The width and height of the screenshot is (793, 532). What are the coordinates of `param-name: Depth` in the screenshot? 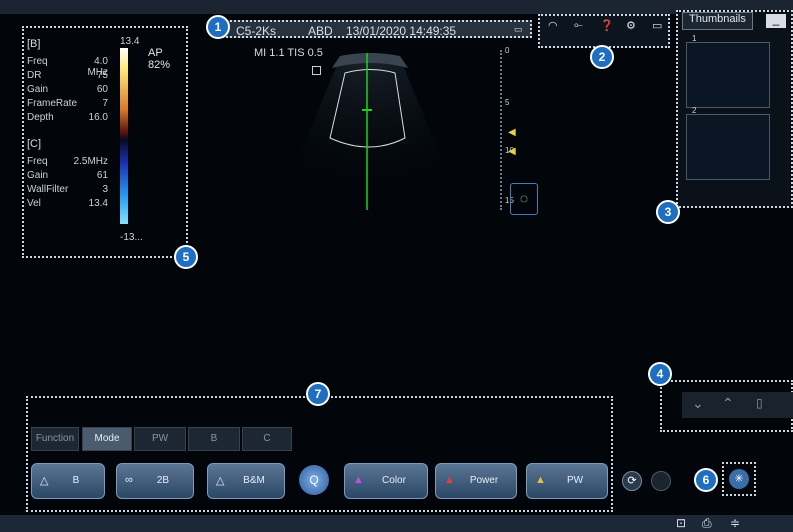 It's located at (40, 117).